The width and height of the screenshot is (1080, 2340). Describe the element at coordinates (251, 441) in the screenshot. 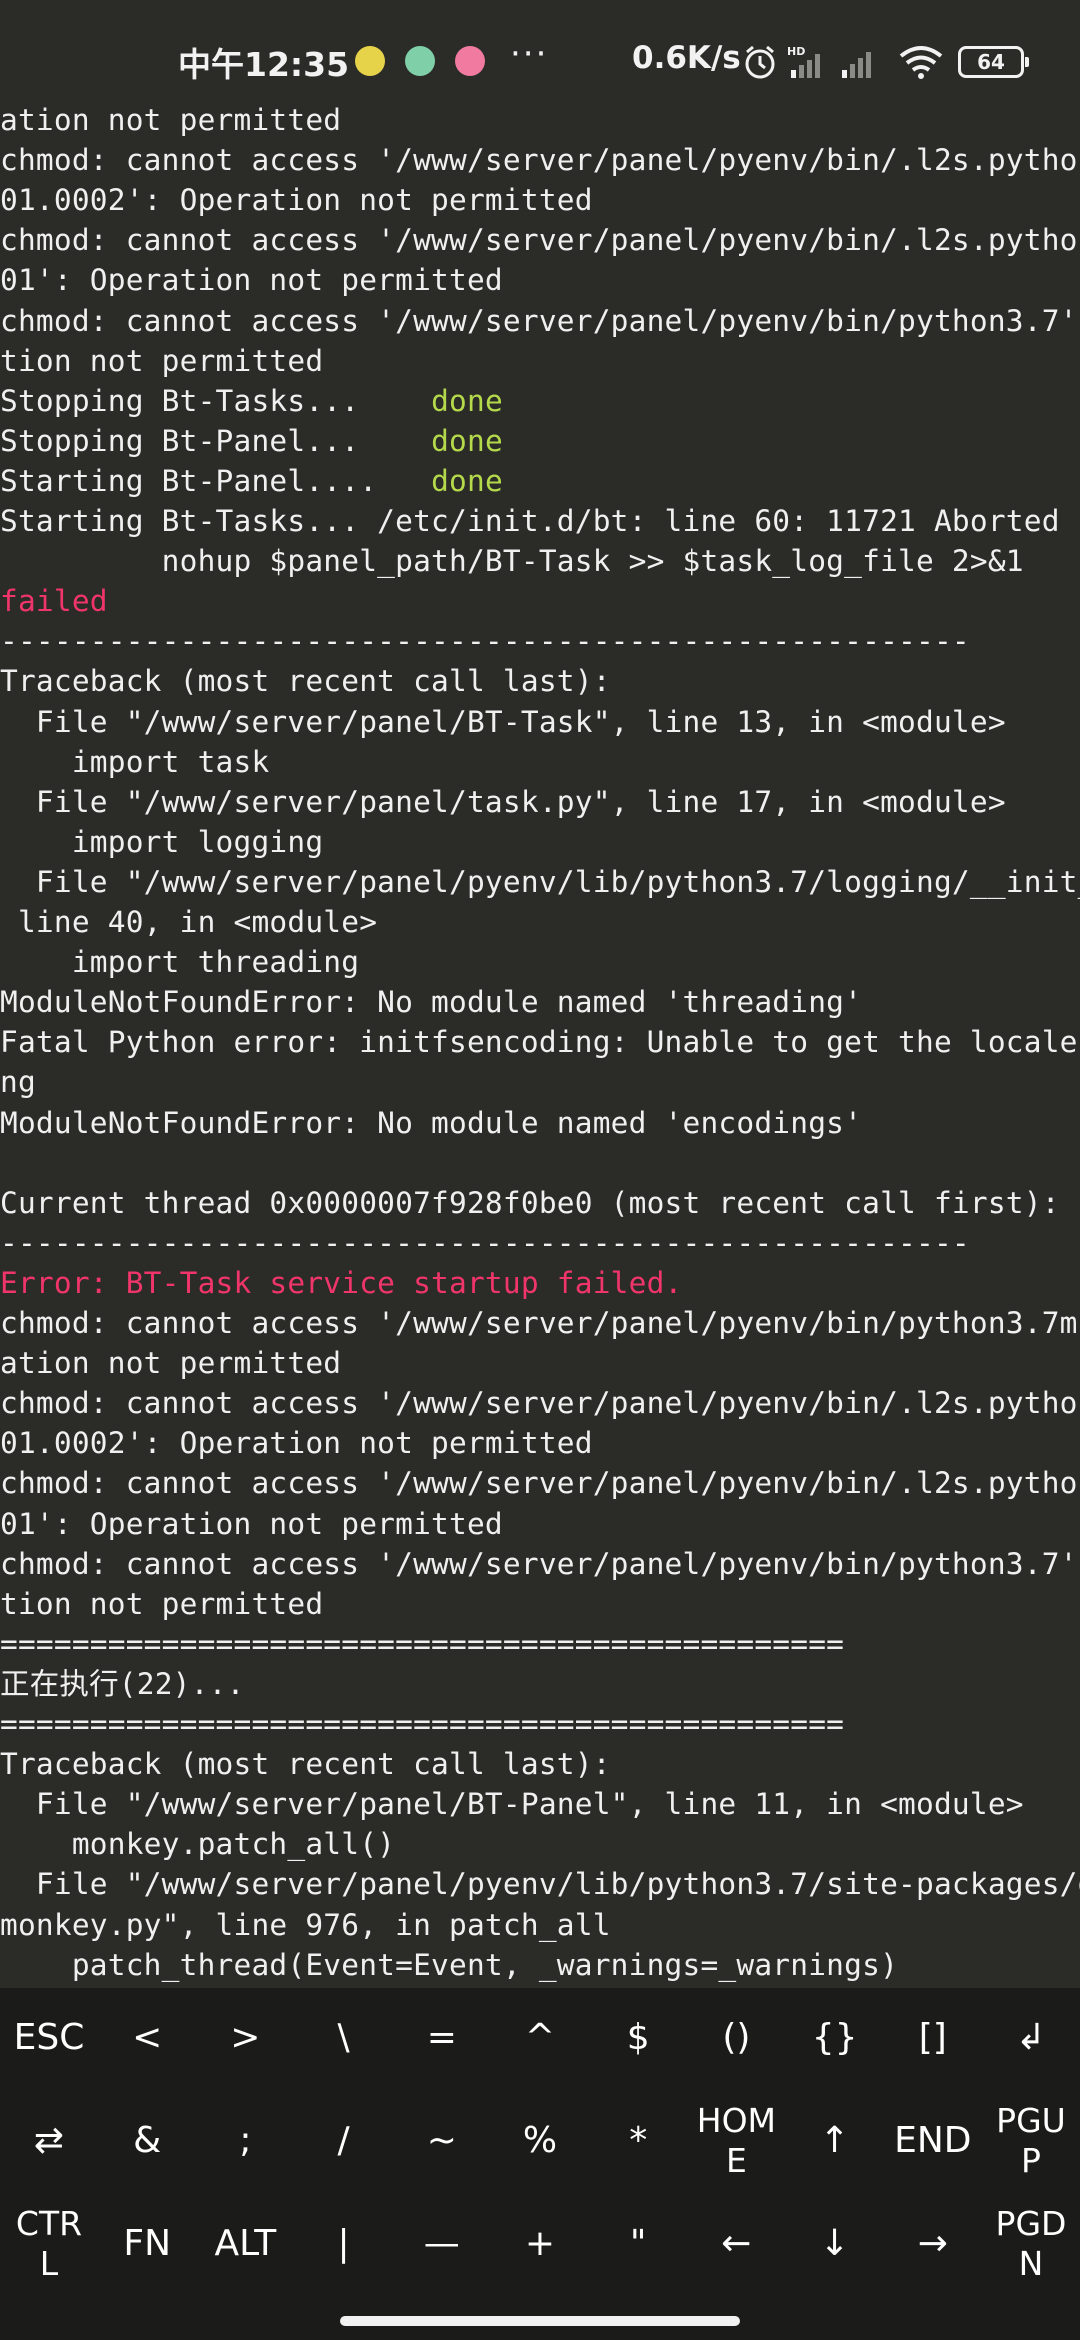

I see `terminal-line: Stopping Bt-Panel... done` at that location.